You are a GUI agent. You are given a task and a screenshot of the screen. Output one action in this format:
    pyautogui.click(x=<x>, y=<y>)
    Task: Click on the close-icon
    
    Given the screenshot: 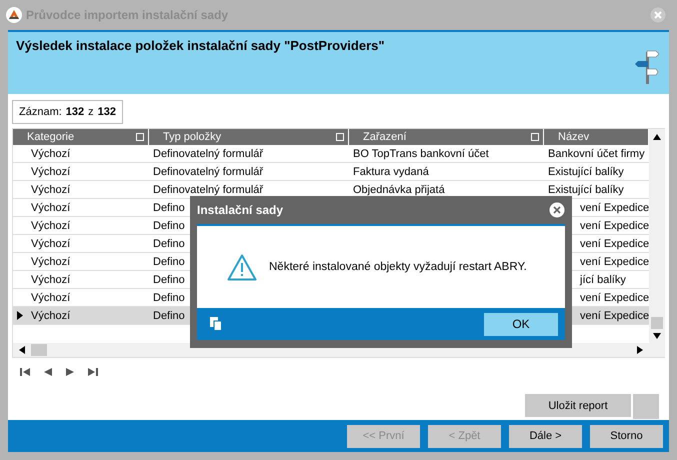 What is the action you would take?
    pyautogui.click(x=557, y=210)
    